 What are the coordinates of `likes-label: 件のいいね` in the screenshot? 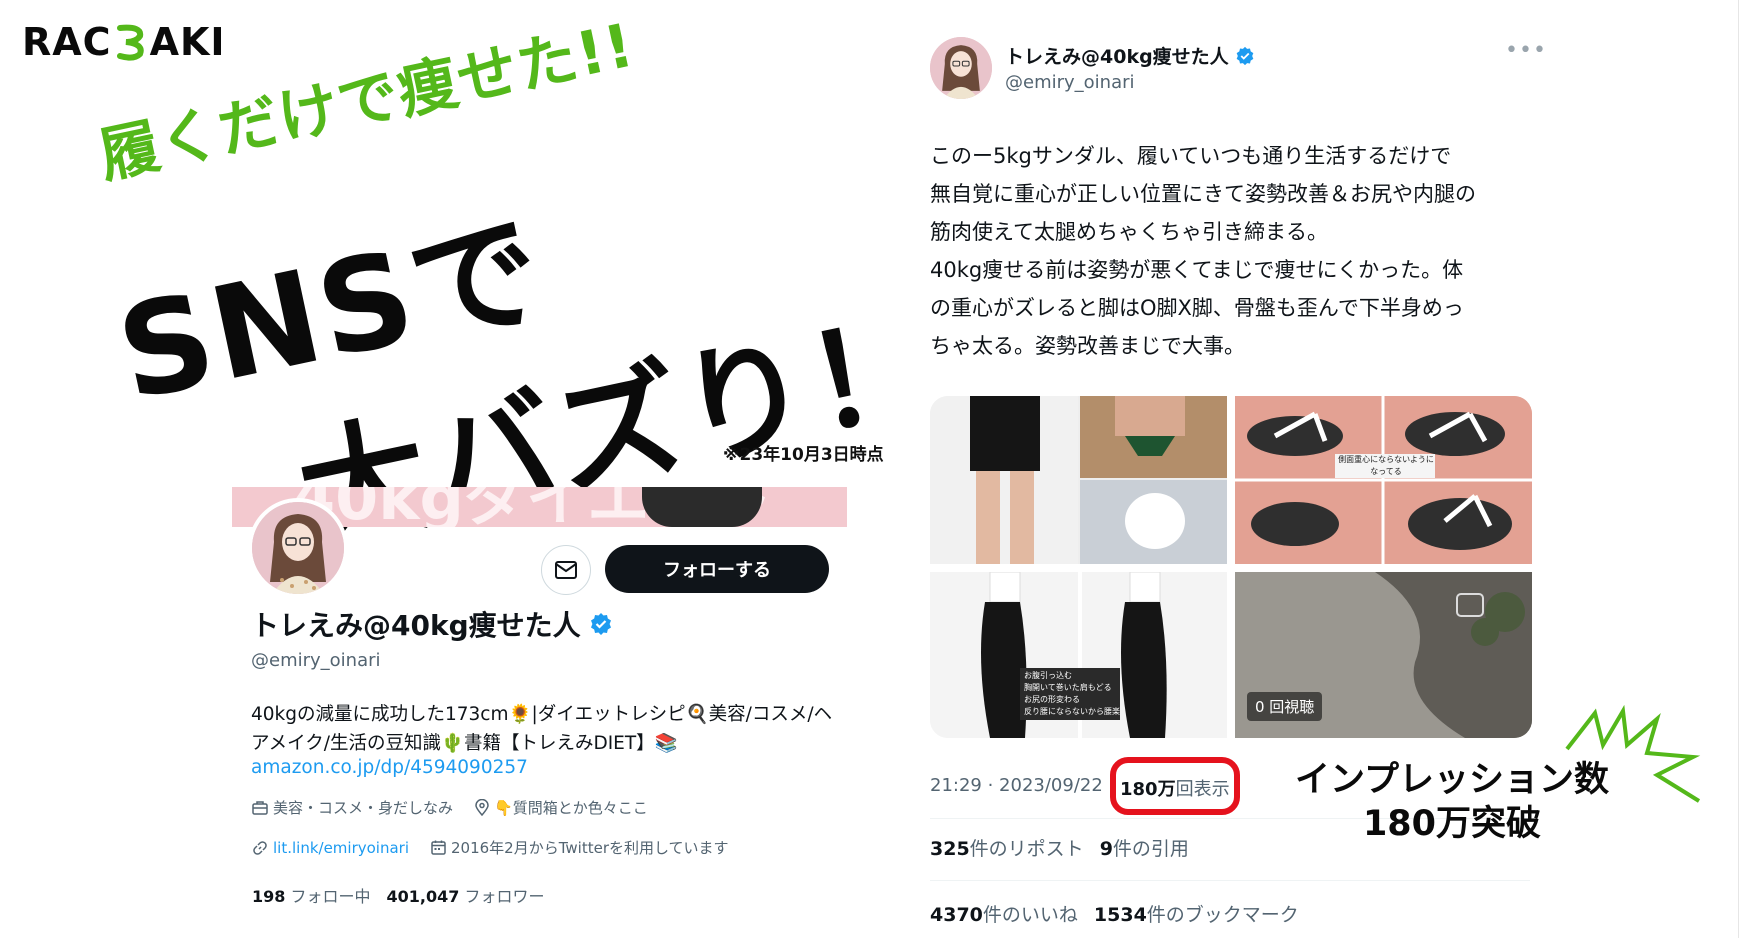 It's located at (1030, 915).